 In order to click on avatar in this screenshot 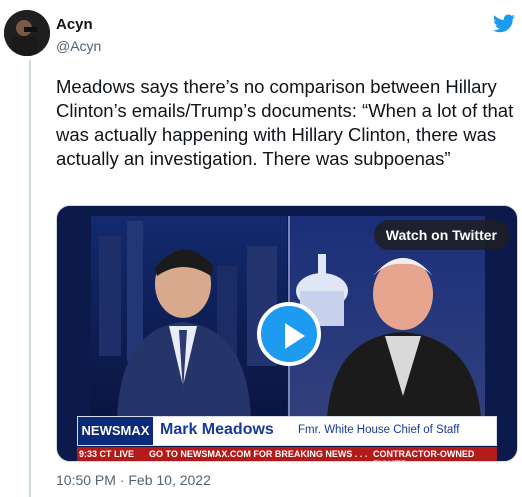, I will do `click(27, 33)`.